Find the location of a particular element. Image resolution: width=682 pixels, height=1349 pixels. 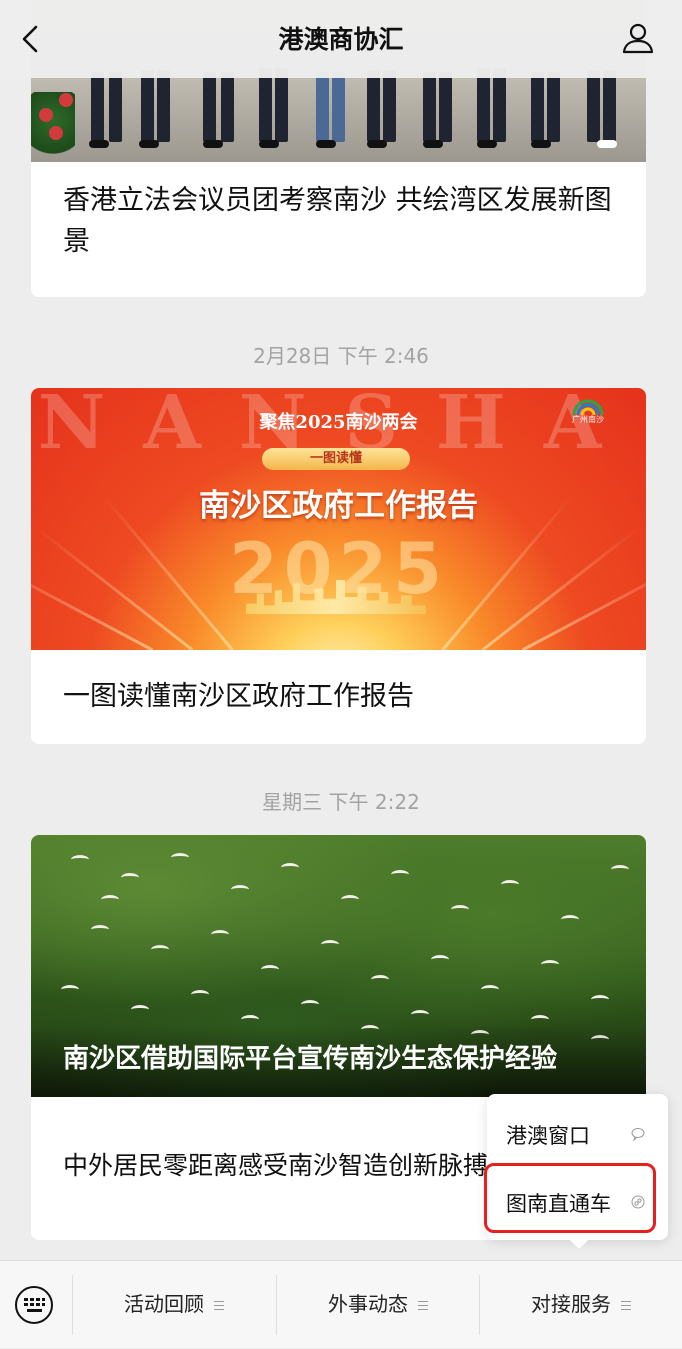

menu-tab-connection-services: 对接服务 is located at coordinates (581, 1305).